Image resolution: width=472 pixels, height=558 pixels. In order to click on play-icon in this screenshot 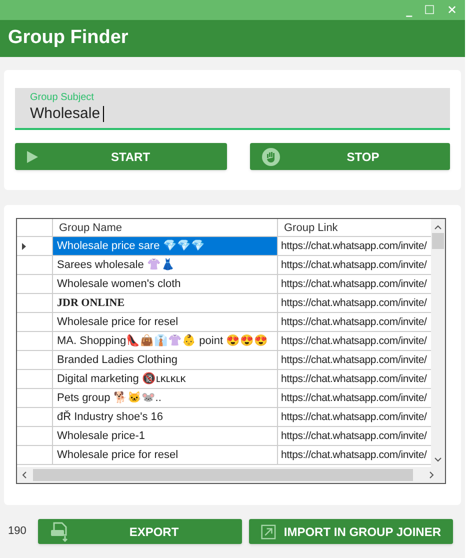, I will do `click(32, 156)`.